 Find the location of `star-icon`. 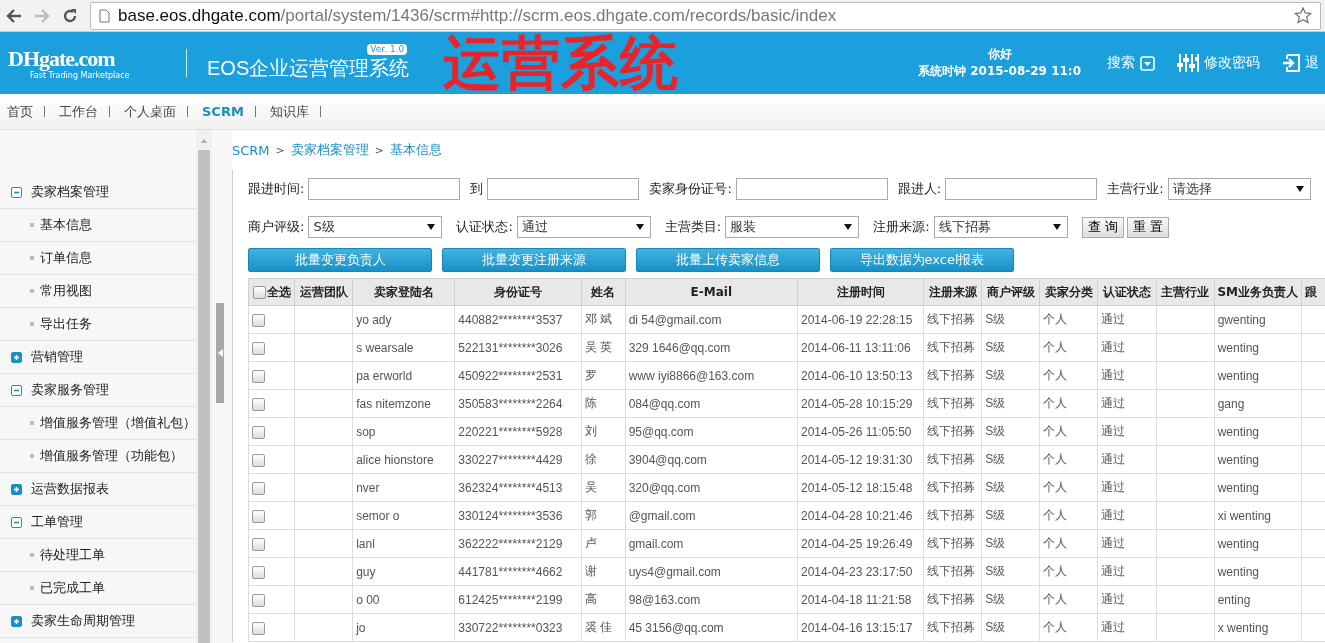

star-icon is located at coordinates (1303, 15).